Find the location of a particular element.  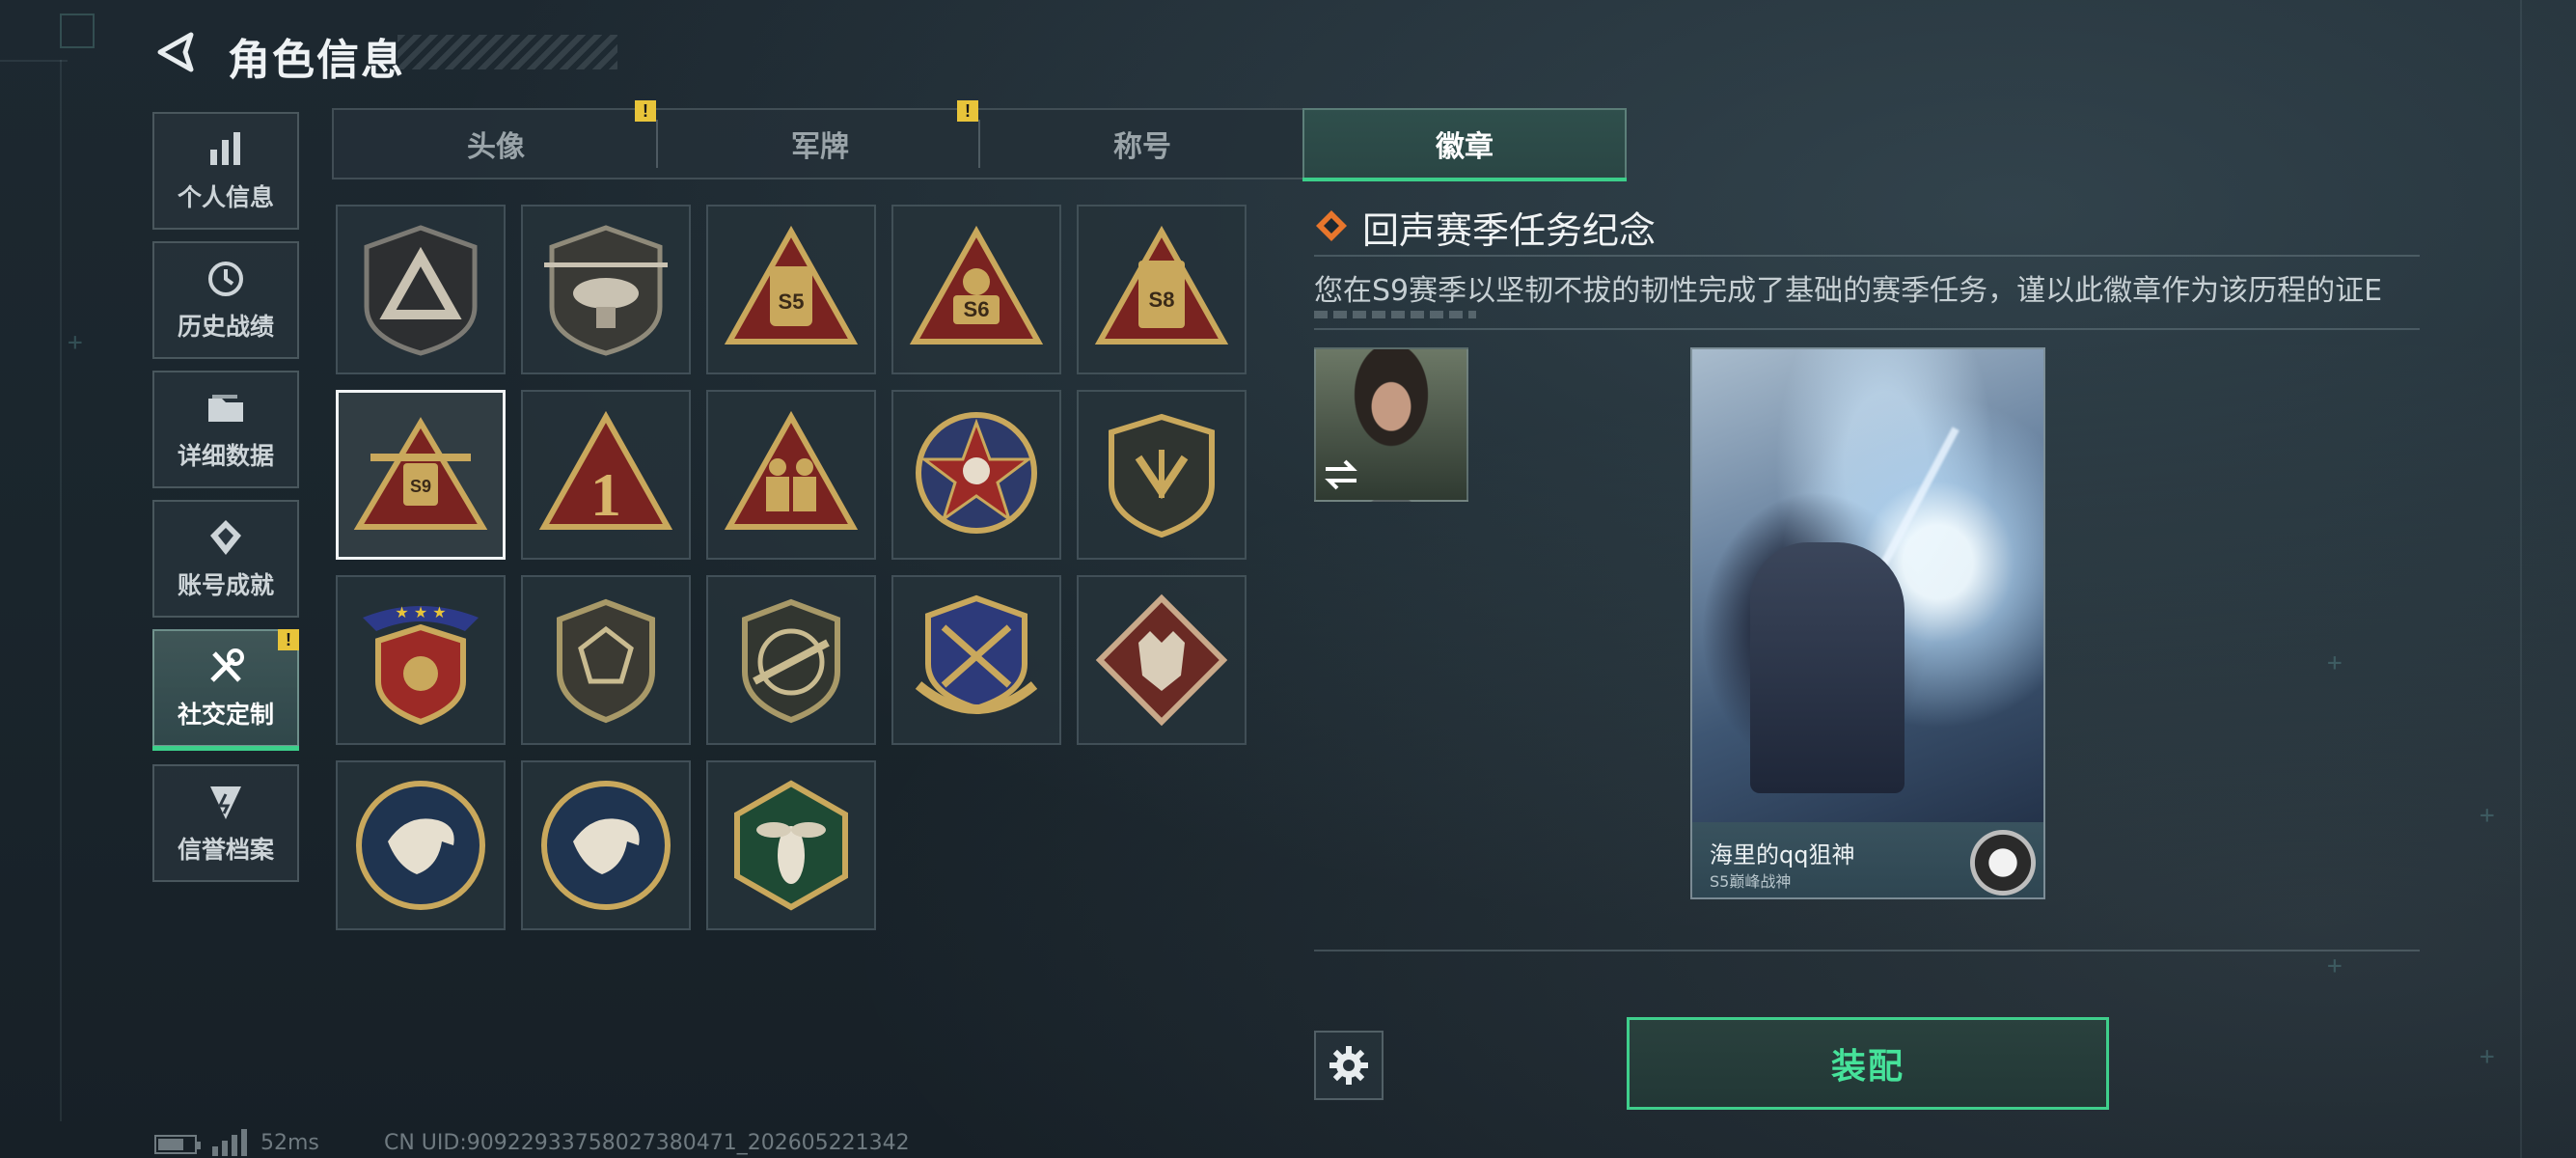

svg-text: S9 is located at coordinates (421, 486).